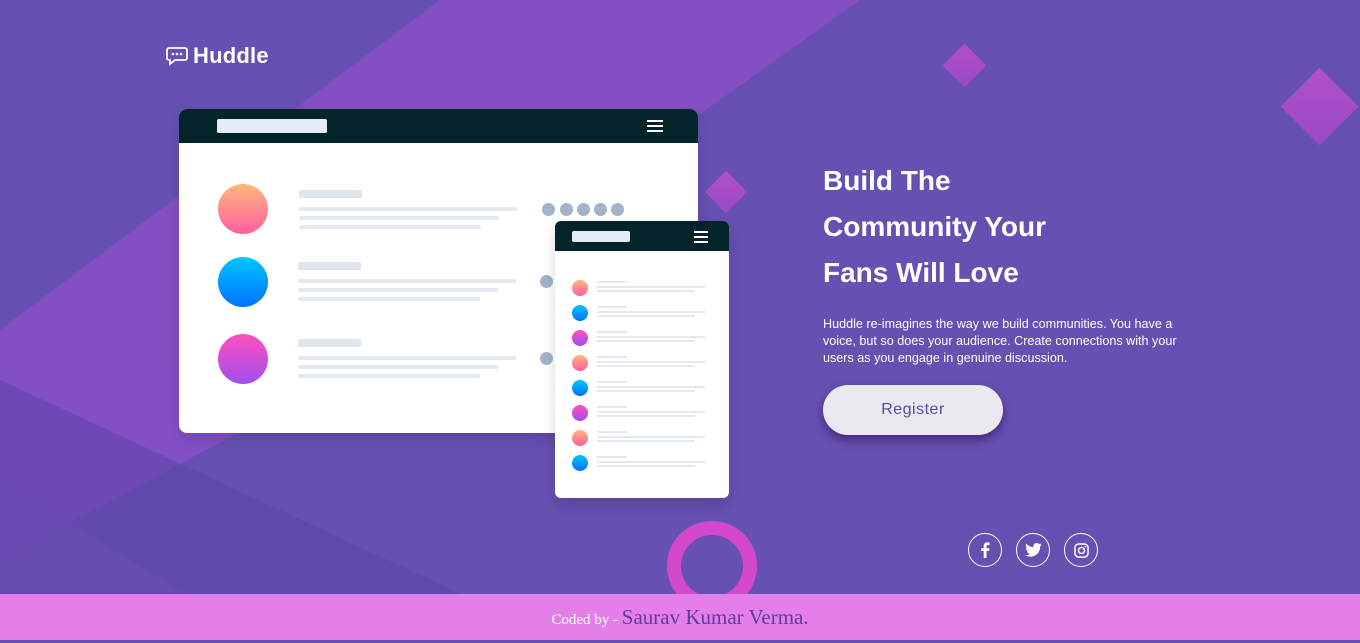 This screenshot has width=1360, height=643. Describe the element at coordinates (642, 359) in the screenshot. I see `mobile-mockup-illustration` at that location.